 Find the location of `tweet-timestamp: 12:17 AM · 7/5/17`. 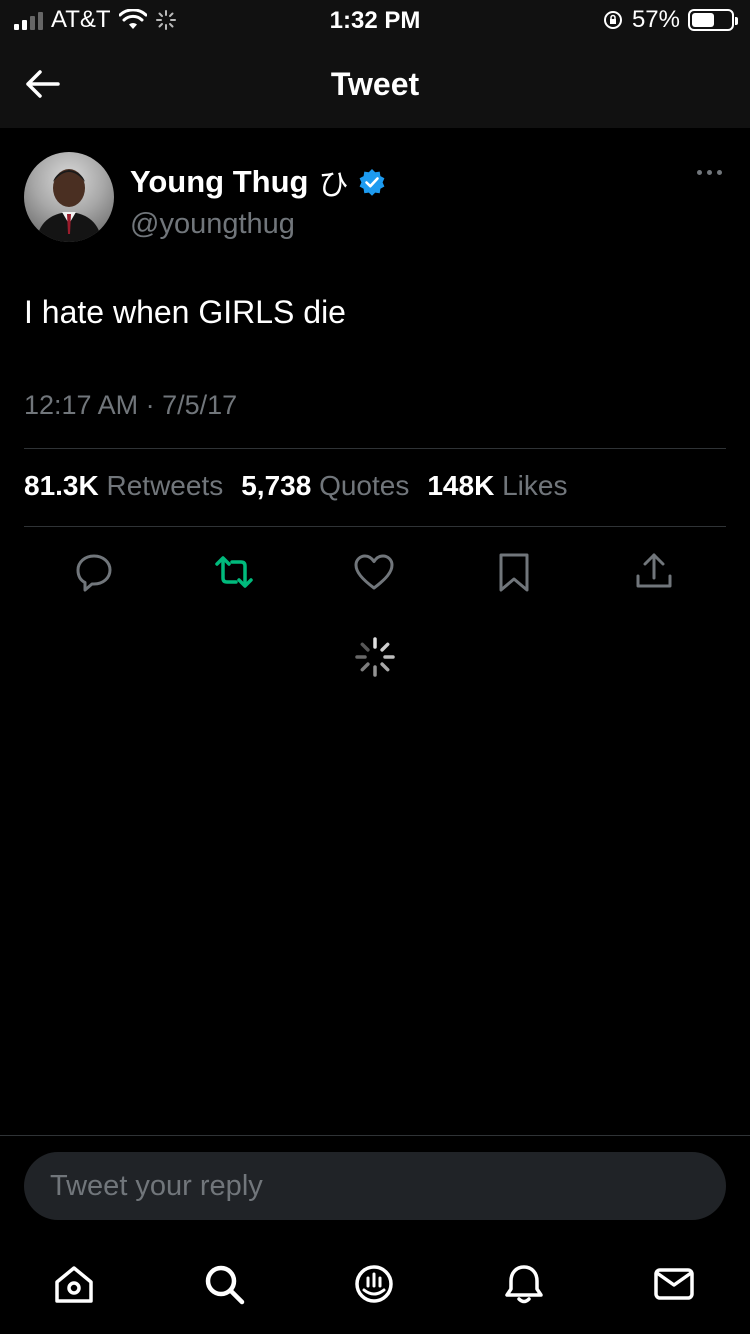

tweet-timestamp: 12:17 AM · 7/5/17 is located at coordinates (131, 405).